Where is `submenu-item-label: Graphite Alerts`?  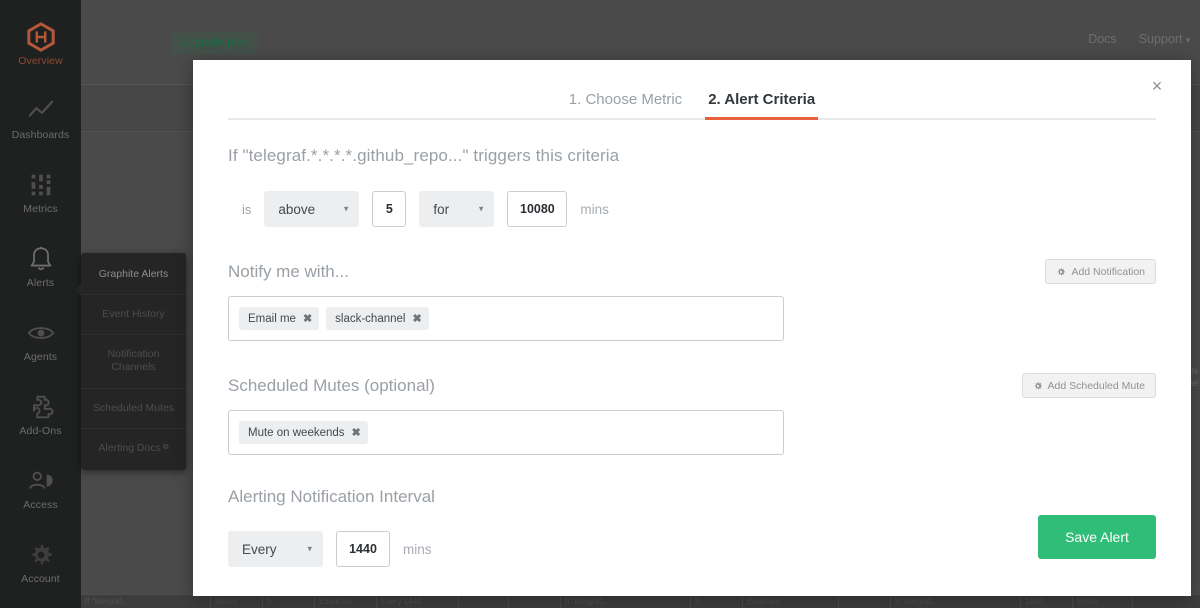 submenu-item-label: Graphite Alerts is located at coordinates (133, 274).